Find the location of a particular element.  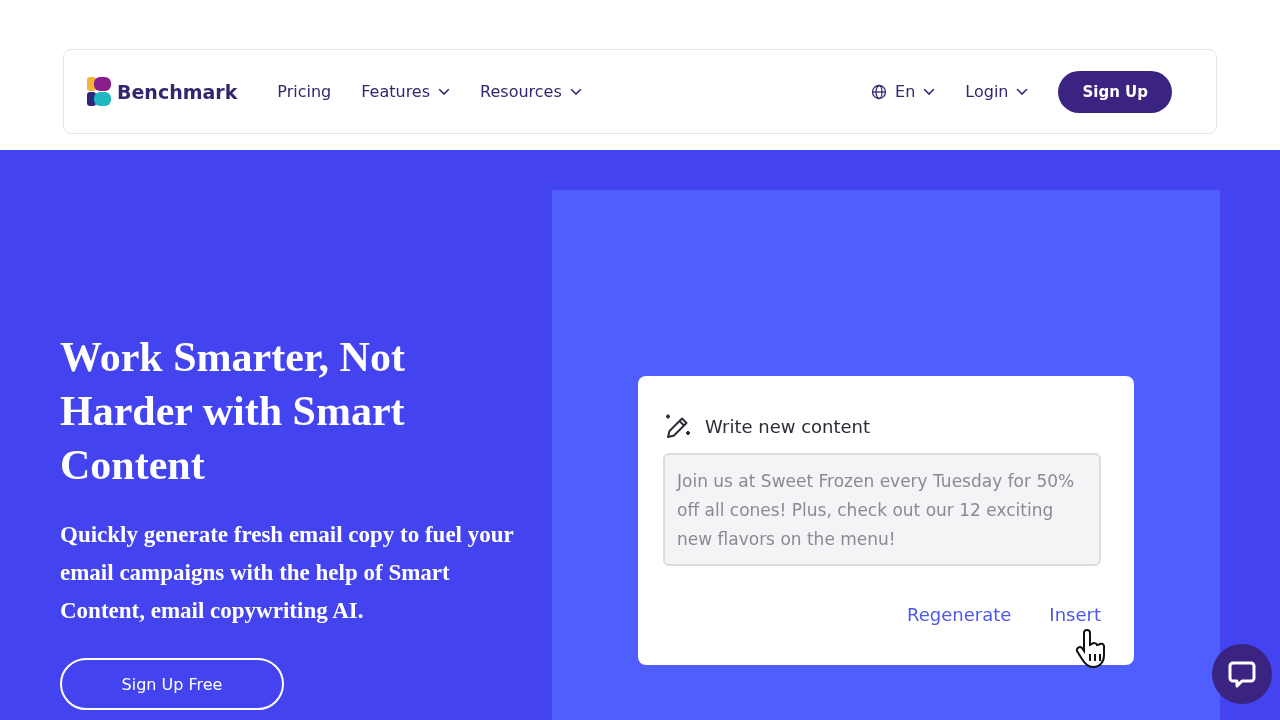

hero-description: Quickly generate fresh email copy to fuel your email campaigns with the help of Smart Content, email copywriting AI. is located at coordinates (287, 573).